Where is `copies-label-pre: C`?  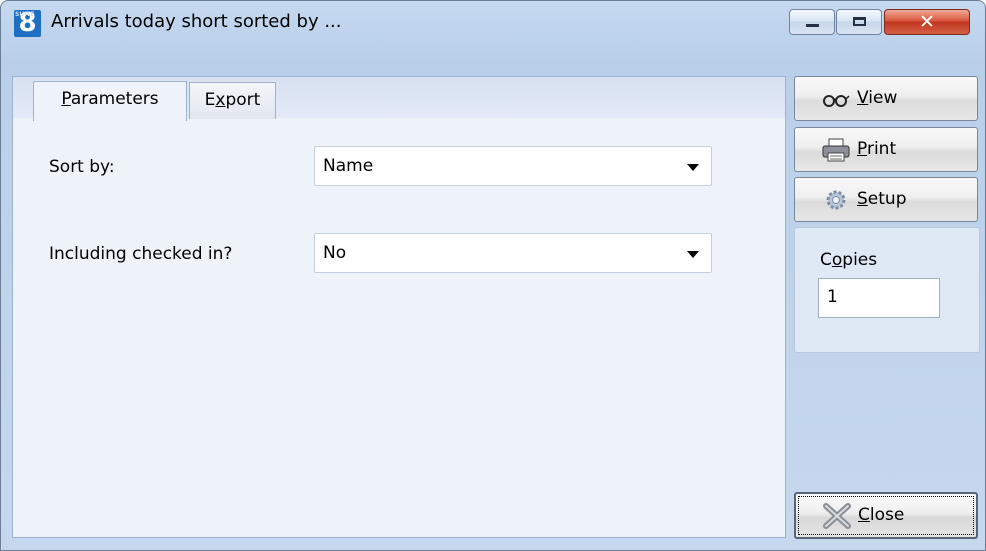
copies-label-pre: C is located at coordinates (826, 260).